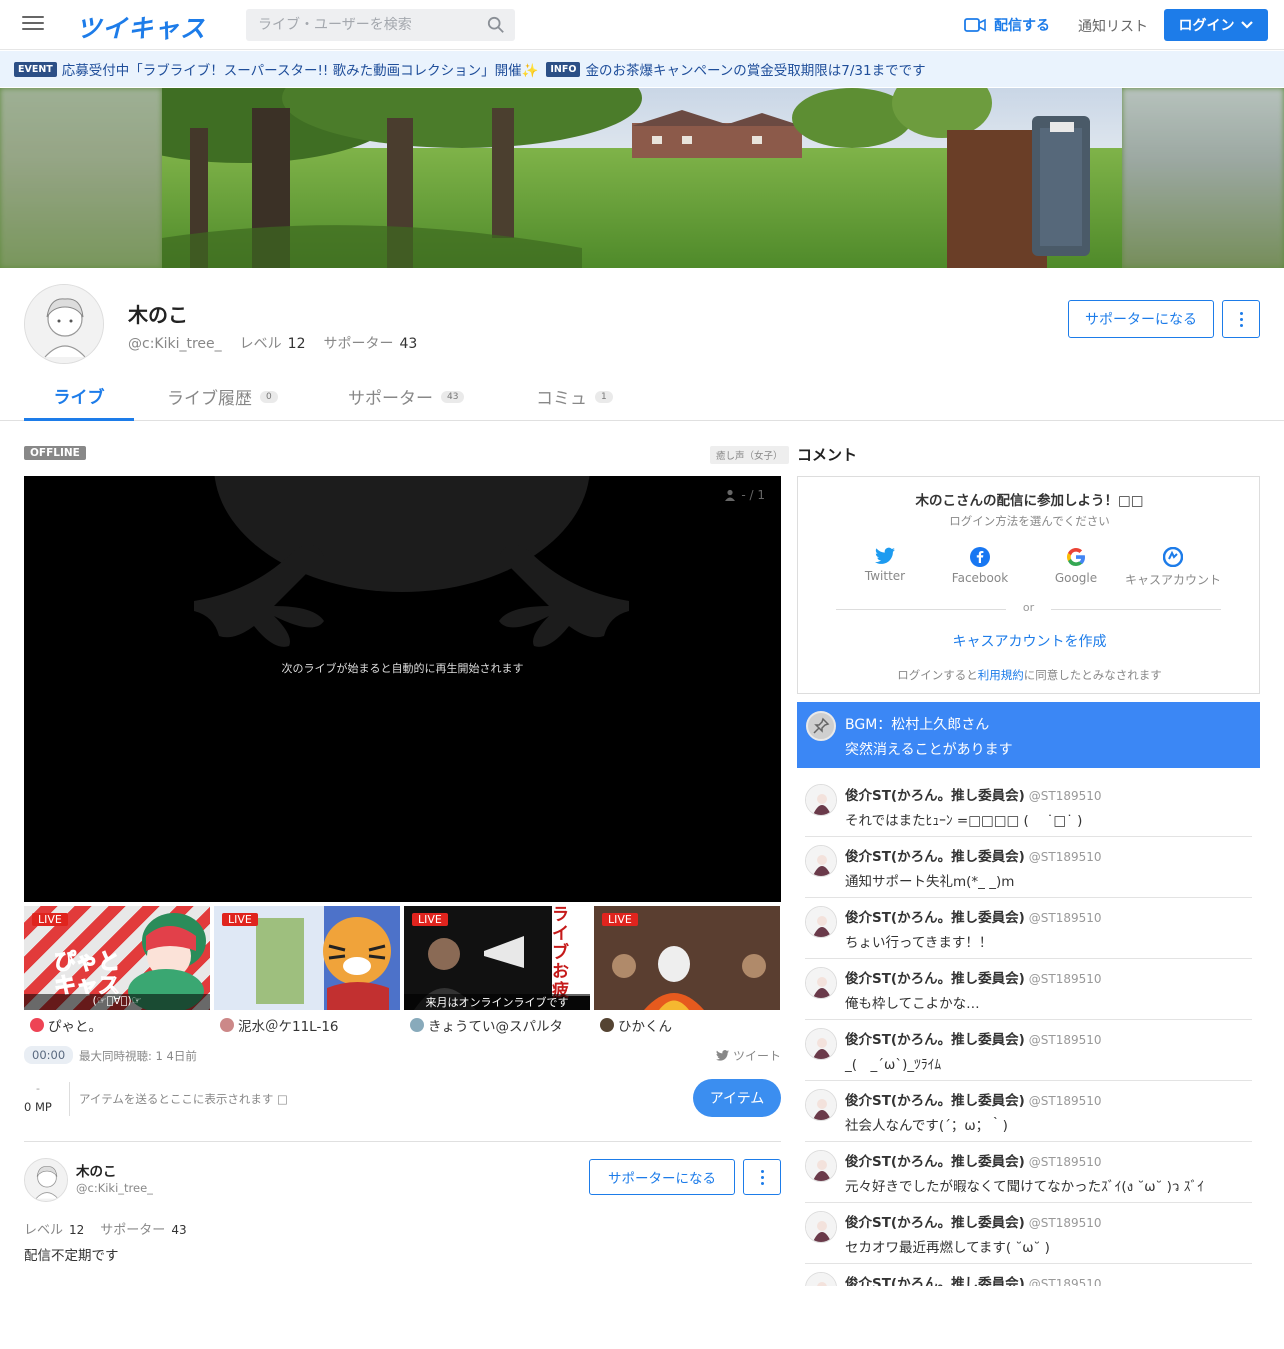  I want to click on tab-community: コミュ 1, so click(574, 396).